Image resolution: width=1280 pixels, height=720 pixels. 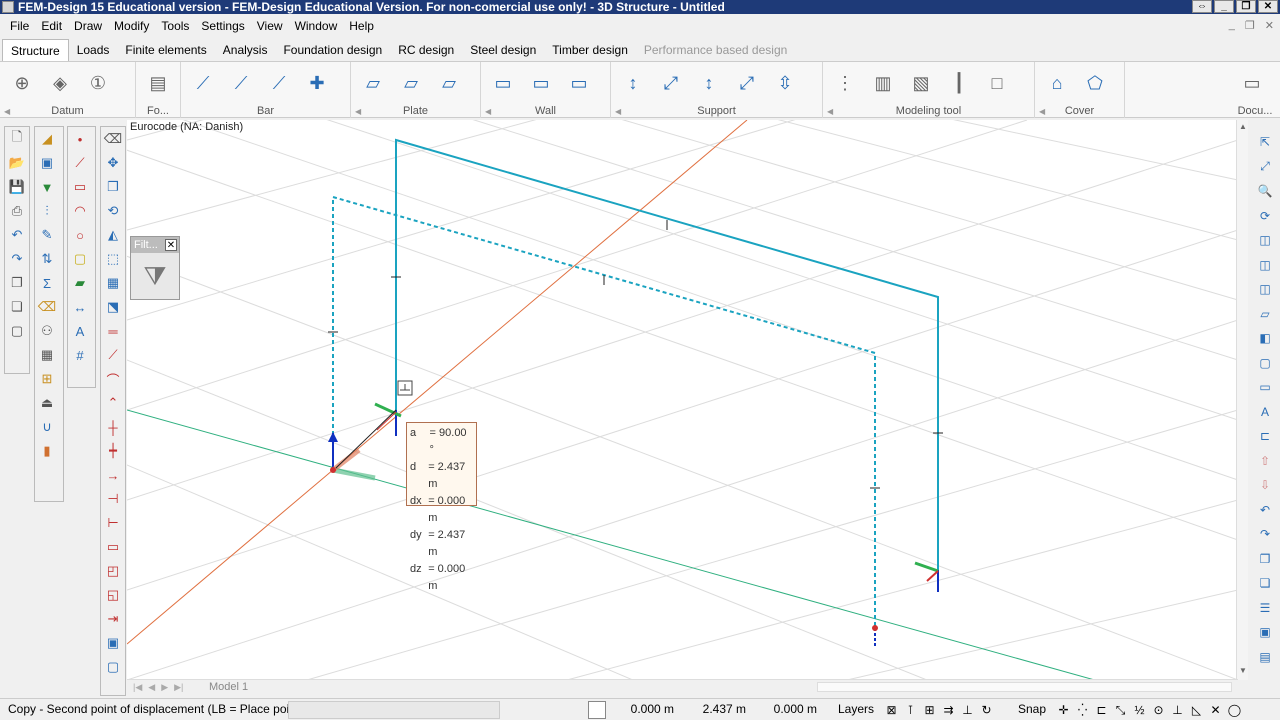 I want to click on doc-restore-icon: ❐, so click(x=1250, y=25).